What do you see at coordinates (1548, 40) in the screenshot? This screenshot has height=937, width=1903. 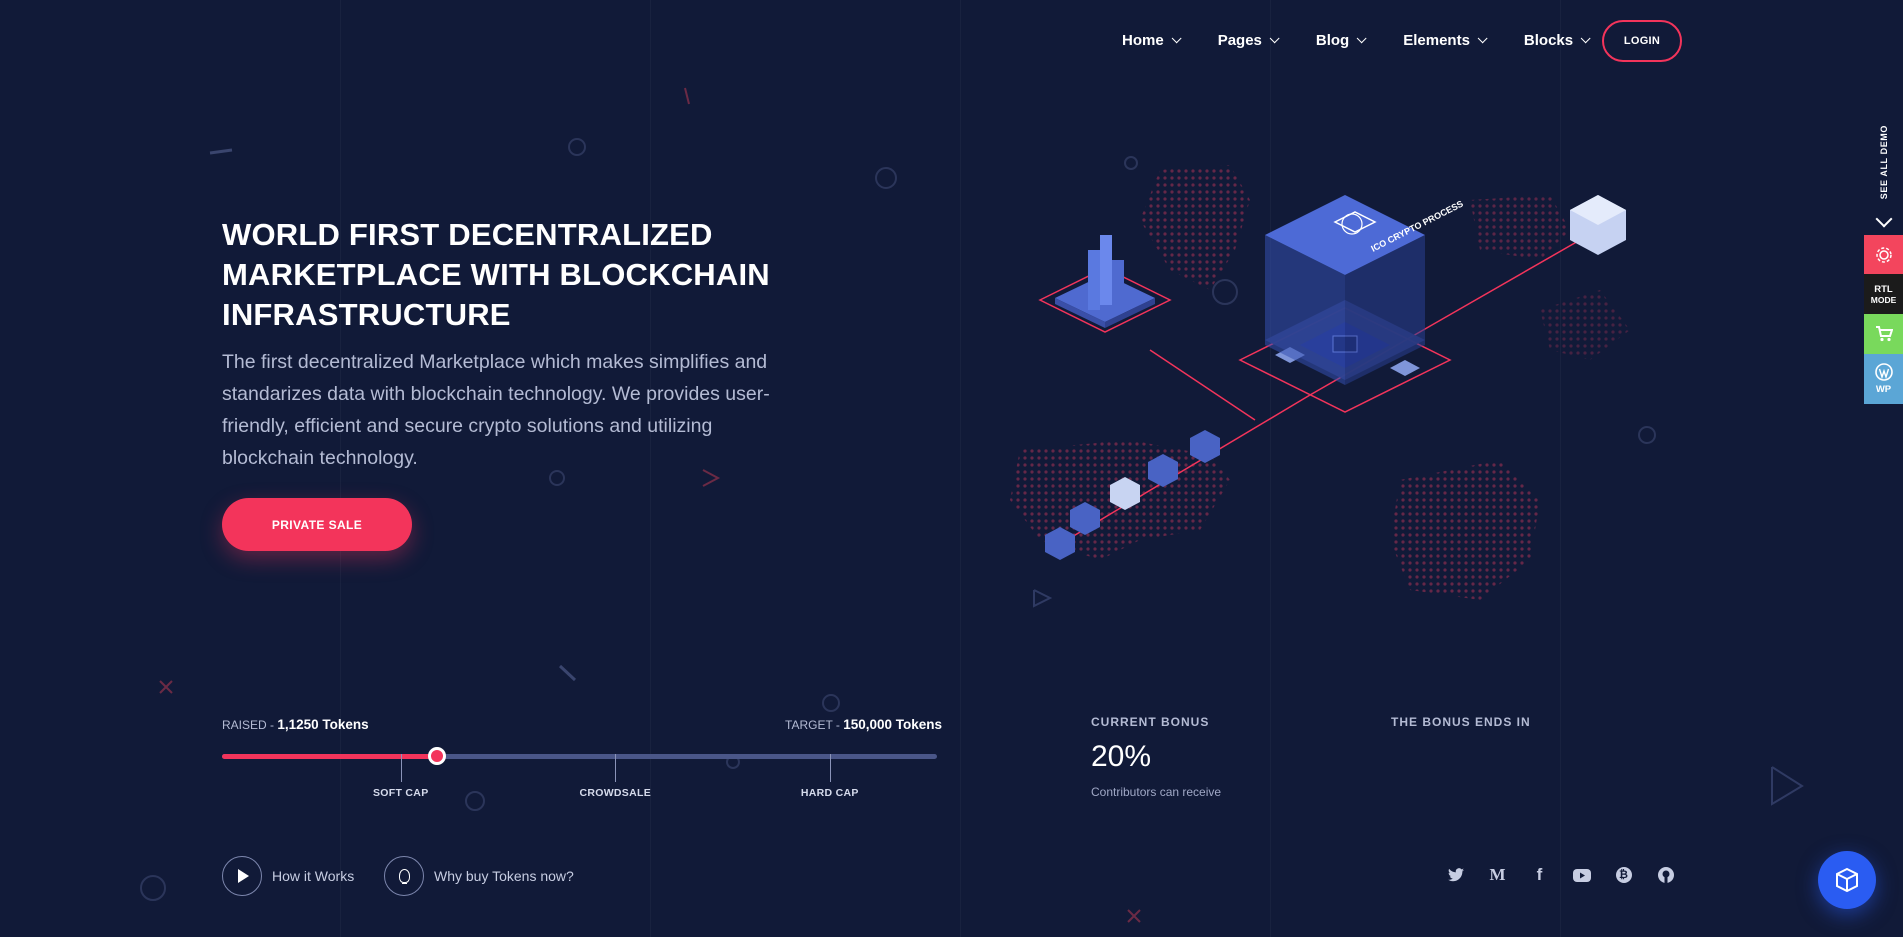 I see `nav-item-label: Blocks` at bounding box center [1548, 40].